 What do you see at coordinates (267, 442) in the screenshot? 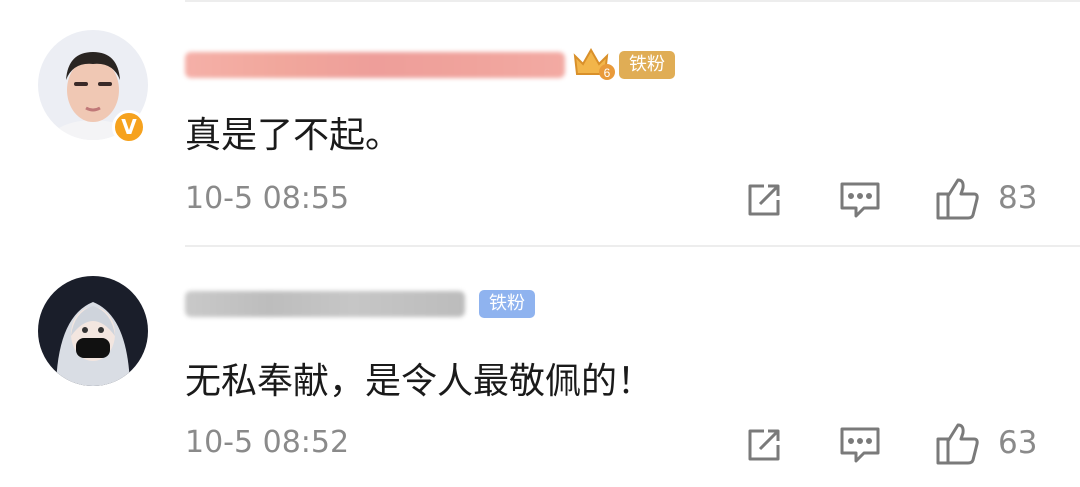
I see `comment-timestamp: 10-5 08:52` at bounding box center [267, 442].